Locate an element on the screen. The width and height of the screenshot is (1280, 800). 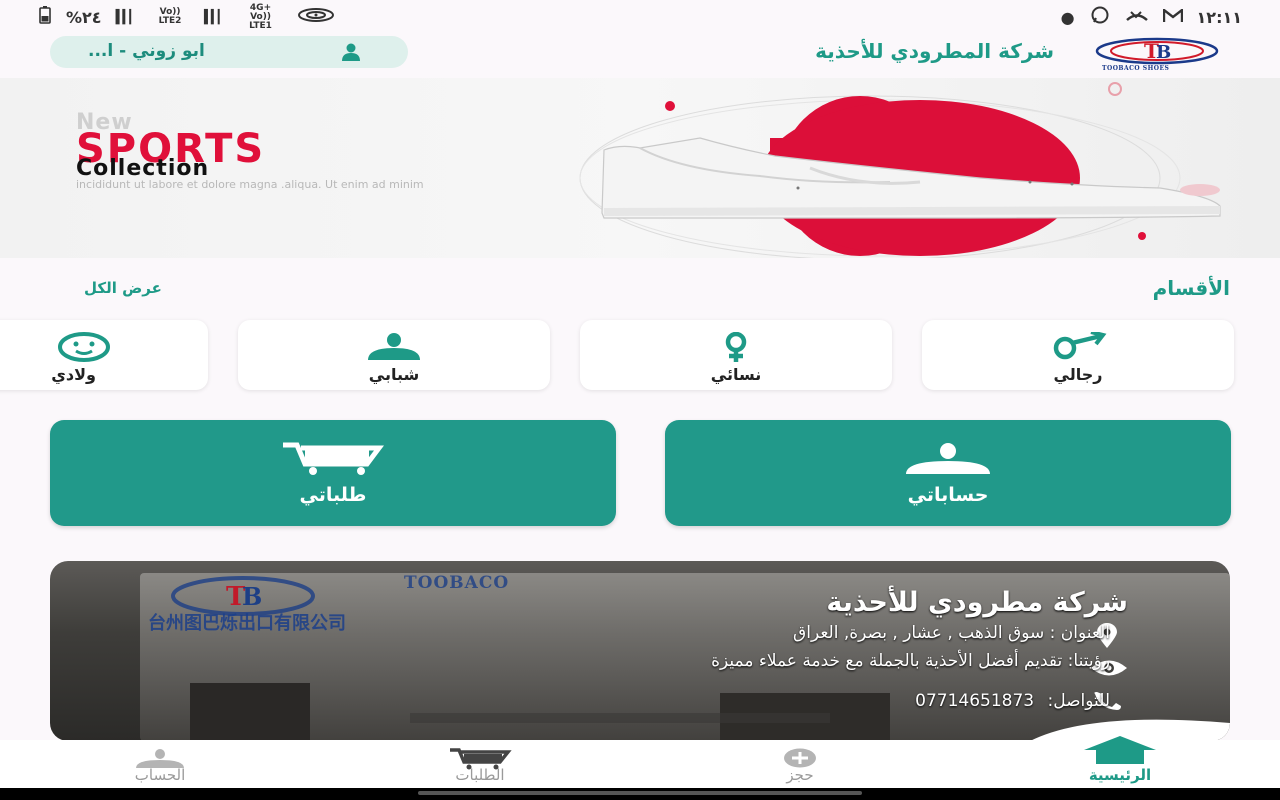
nav-orders: الطلبات is located at coordinates (480, 764).